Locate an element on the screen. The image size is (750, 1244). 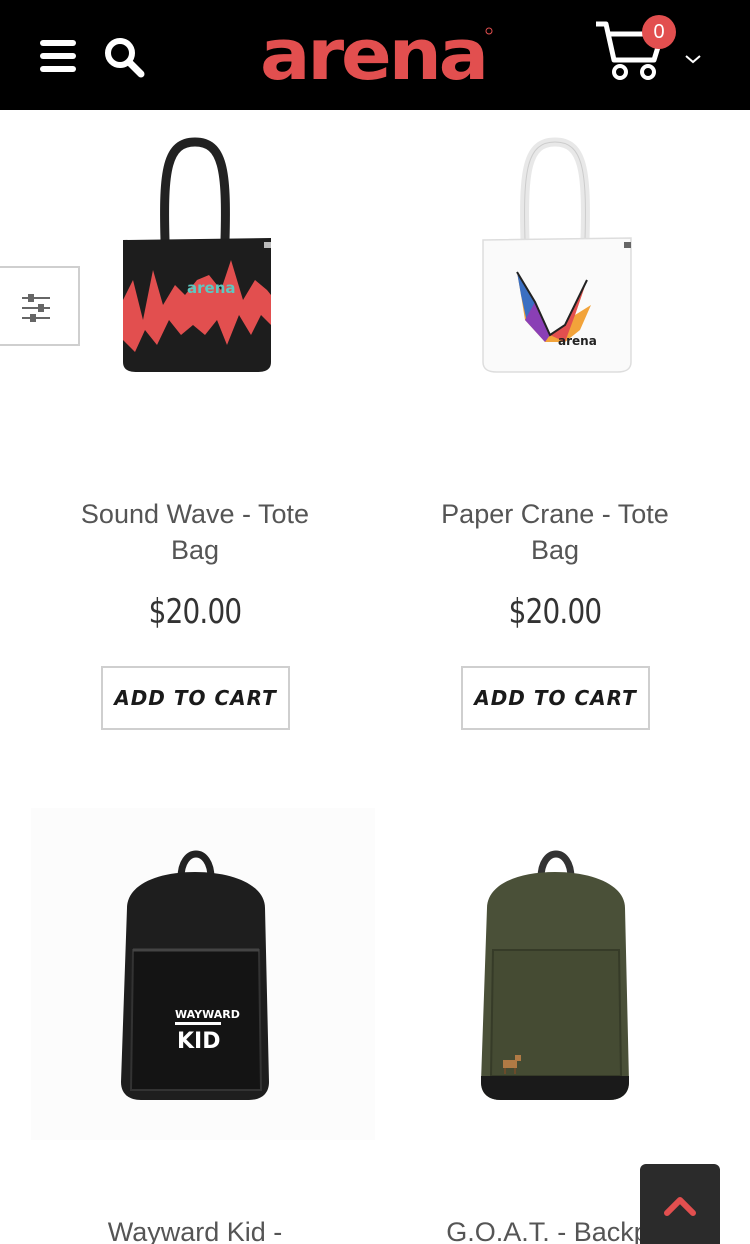
filter-toggle-button is located at coordinates (40, 306).